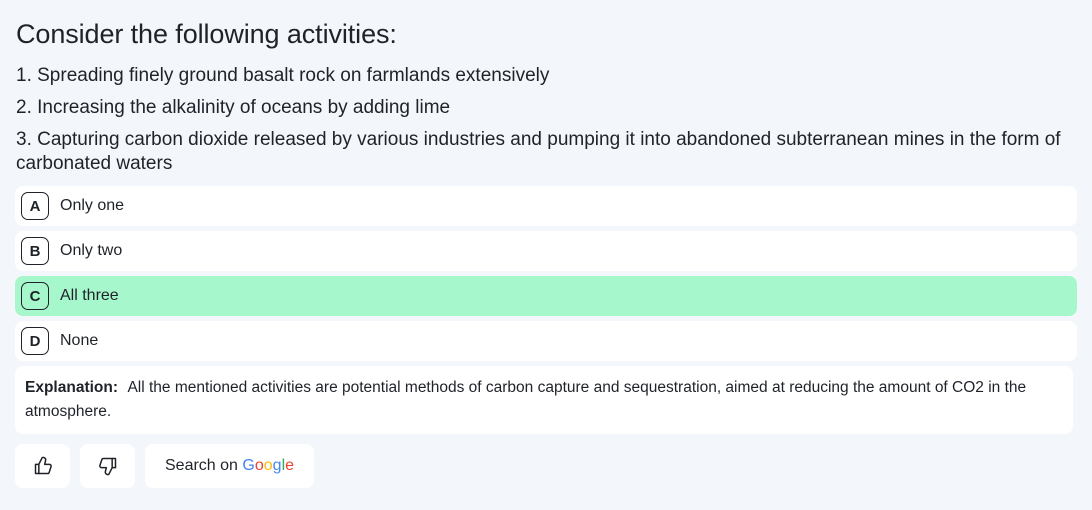  I want to click on search-prefix: Search on, so click(201, 465).